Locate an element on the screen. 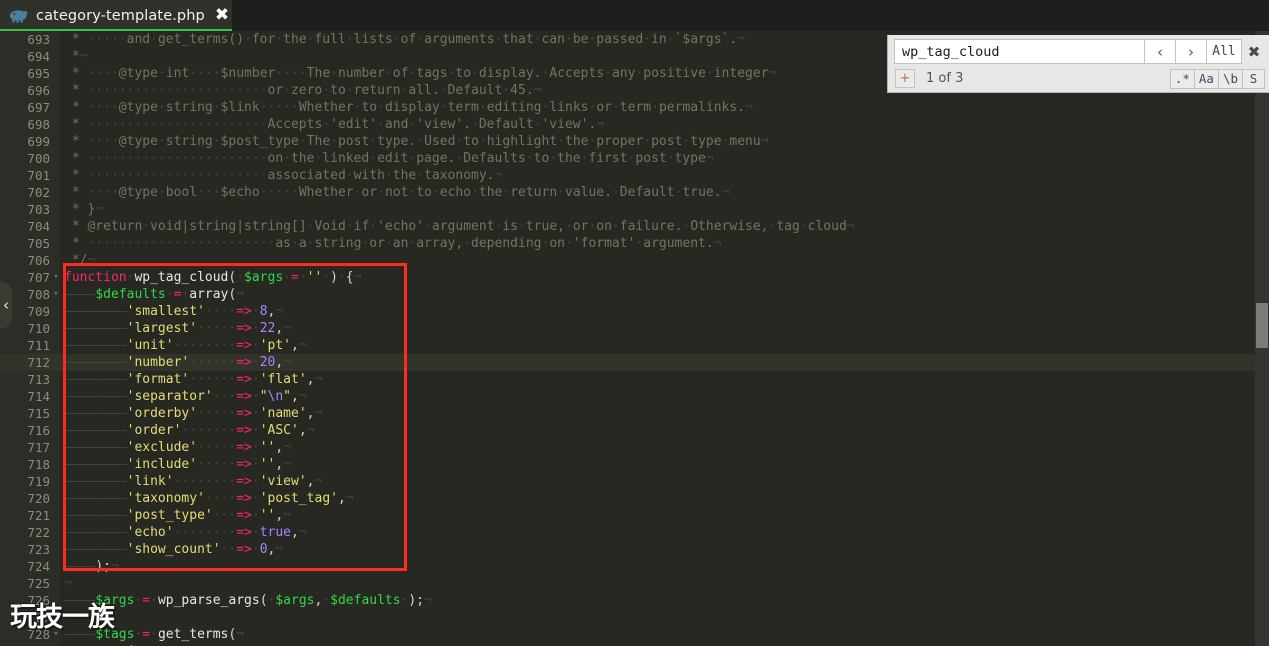  line-number: 712 is located at coordinates (38, 362).